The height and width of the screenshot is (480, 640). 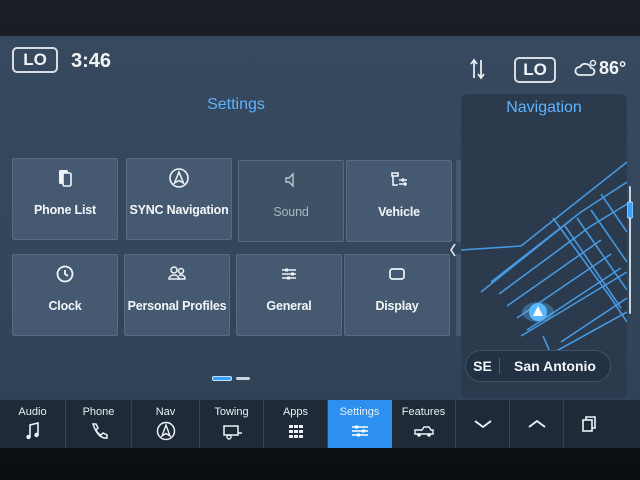 I want to click on tile-display: Display, so click(x=397, y=295).